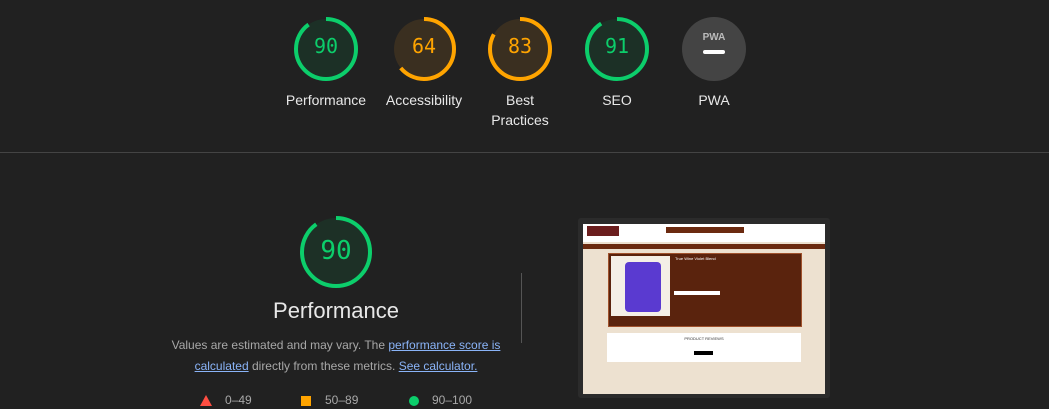 Image resolution: width=1049 pixels, height=409 pixels. What do you see at coordinates (524, 152) in the screenshot?
I see `divider` at bounding box center [524, 152].